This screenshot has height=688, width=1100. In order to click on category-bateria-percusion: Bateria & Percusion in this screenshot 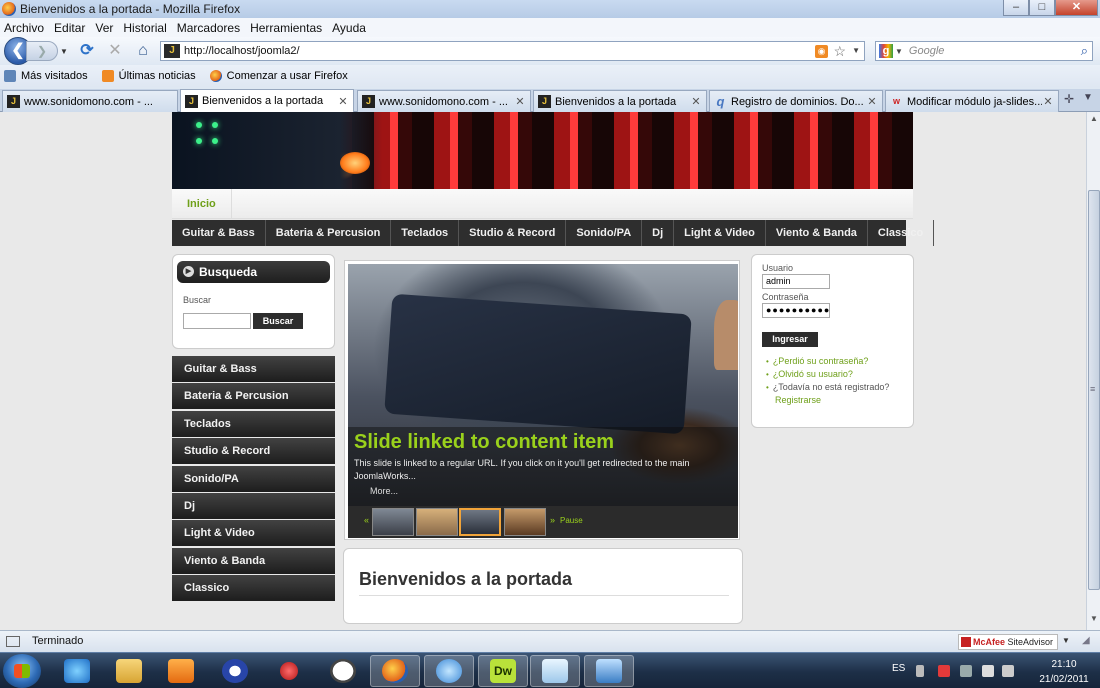, I will do `click(329, 233)`.